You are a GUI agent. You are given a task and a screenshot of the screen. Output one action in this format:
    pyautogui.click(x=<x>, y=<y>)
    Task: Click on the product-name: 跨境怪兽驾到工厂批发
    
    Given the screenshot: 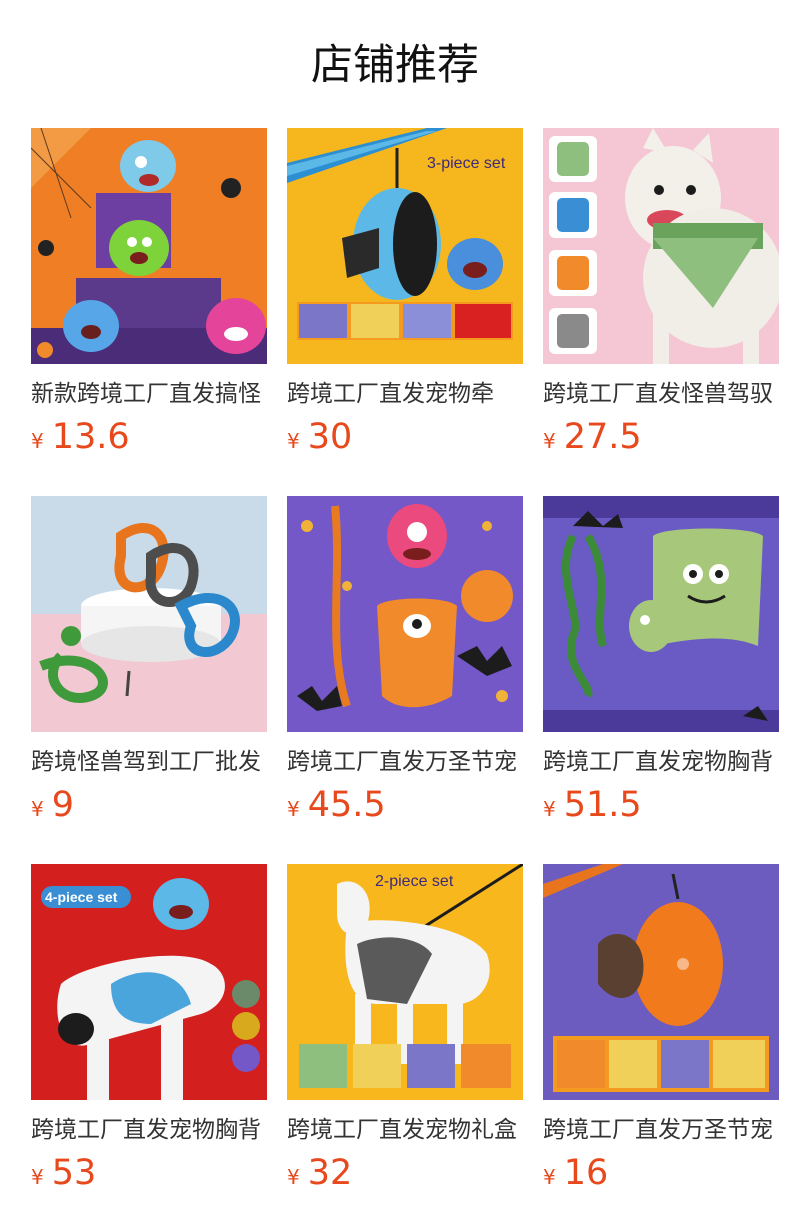 What is the action you would take?
    pyautogui.click(x=149, y=762)
    